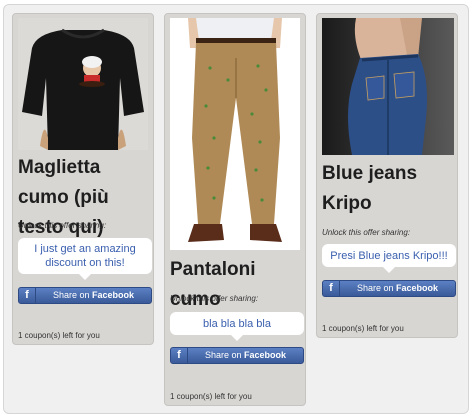  I want to click on share-message-bubble: bla bla bla bla, so click(237, 326).